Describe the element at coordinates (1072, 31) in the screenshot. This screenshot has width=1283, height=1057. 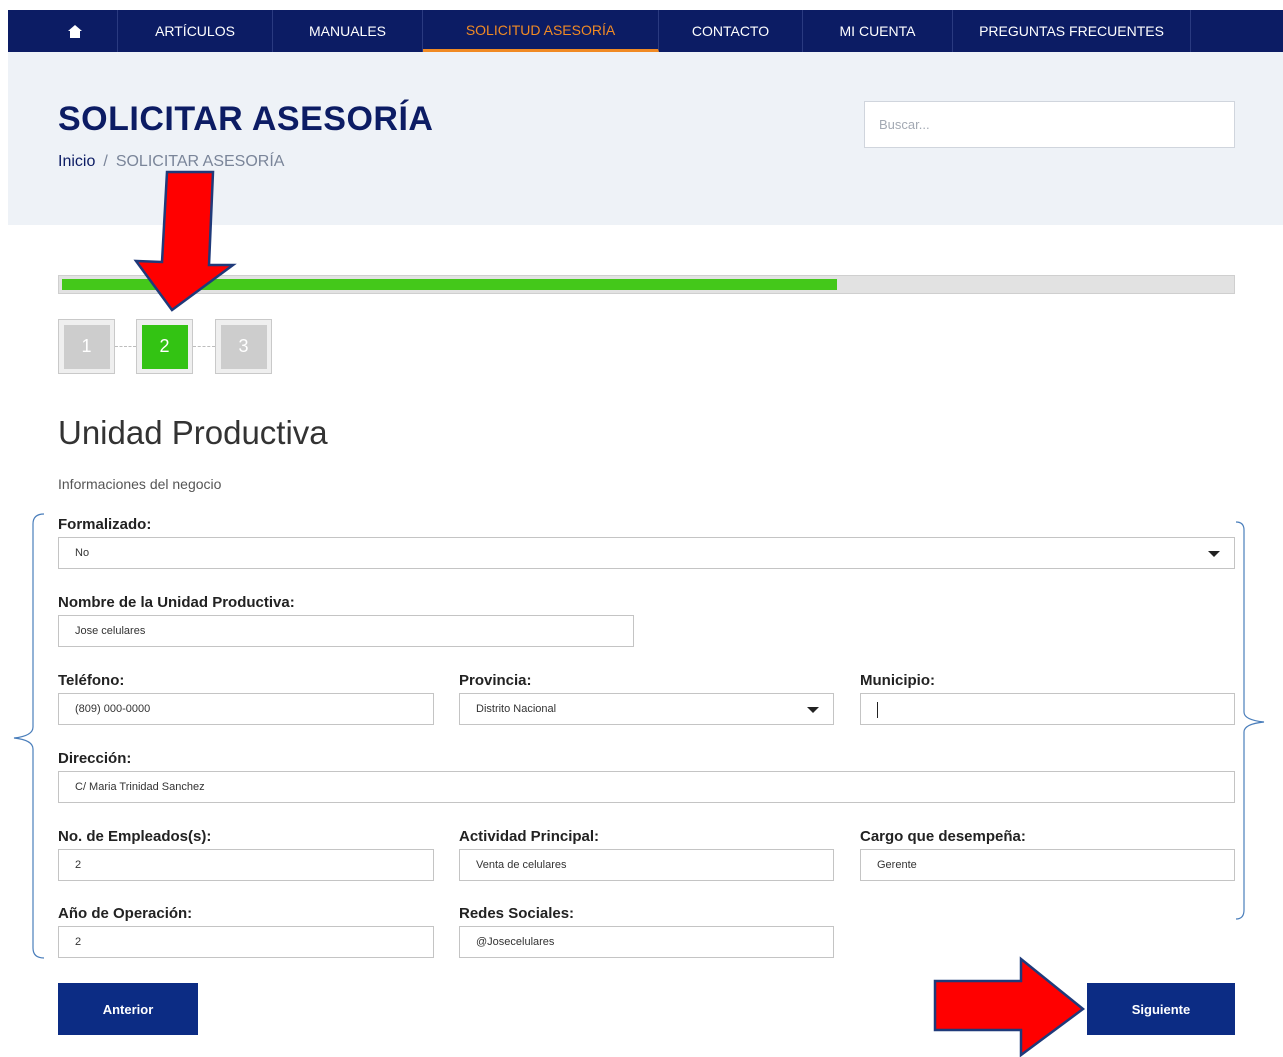
I see `nav-preguntas-frecuentes: PREGUNTAS FRECUENTES` at that location.